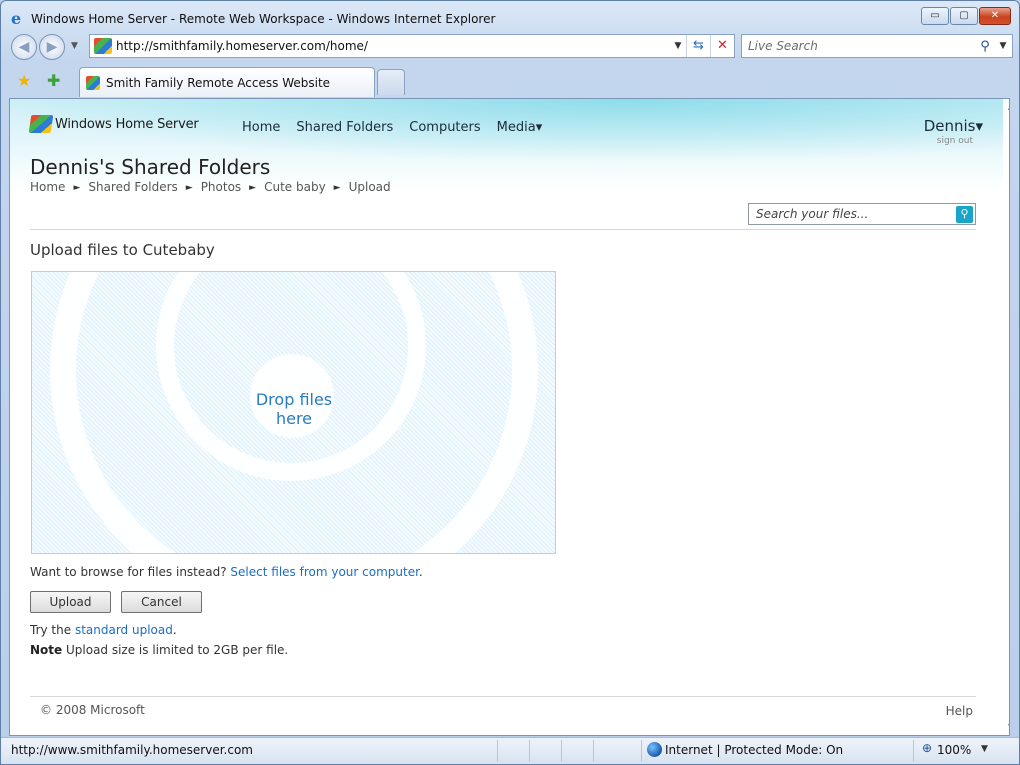 This screenshot has width=1020, height=765. Describe the element at coordinates (24, 80) in the screenshot. I see `favorites-star-icon: ★` at that location.